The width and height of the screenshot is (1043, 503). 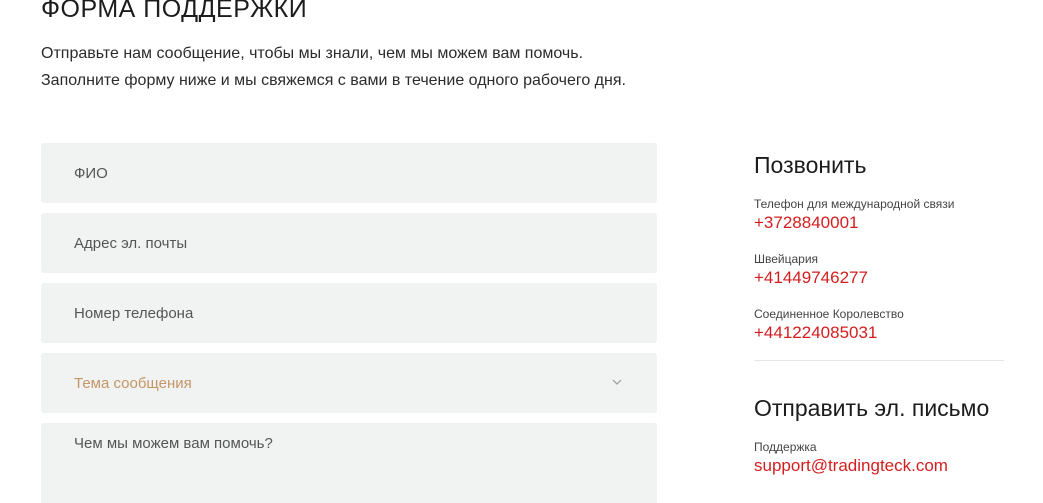 I want to click on phone-input, so click(x=349, y=313).